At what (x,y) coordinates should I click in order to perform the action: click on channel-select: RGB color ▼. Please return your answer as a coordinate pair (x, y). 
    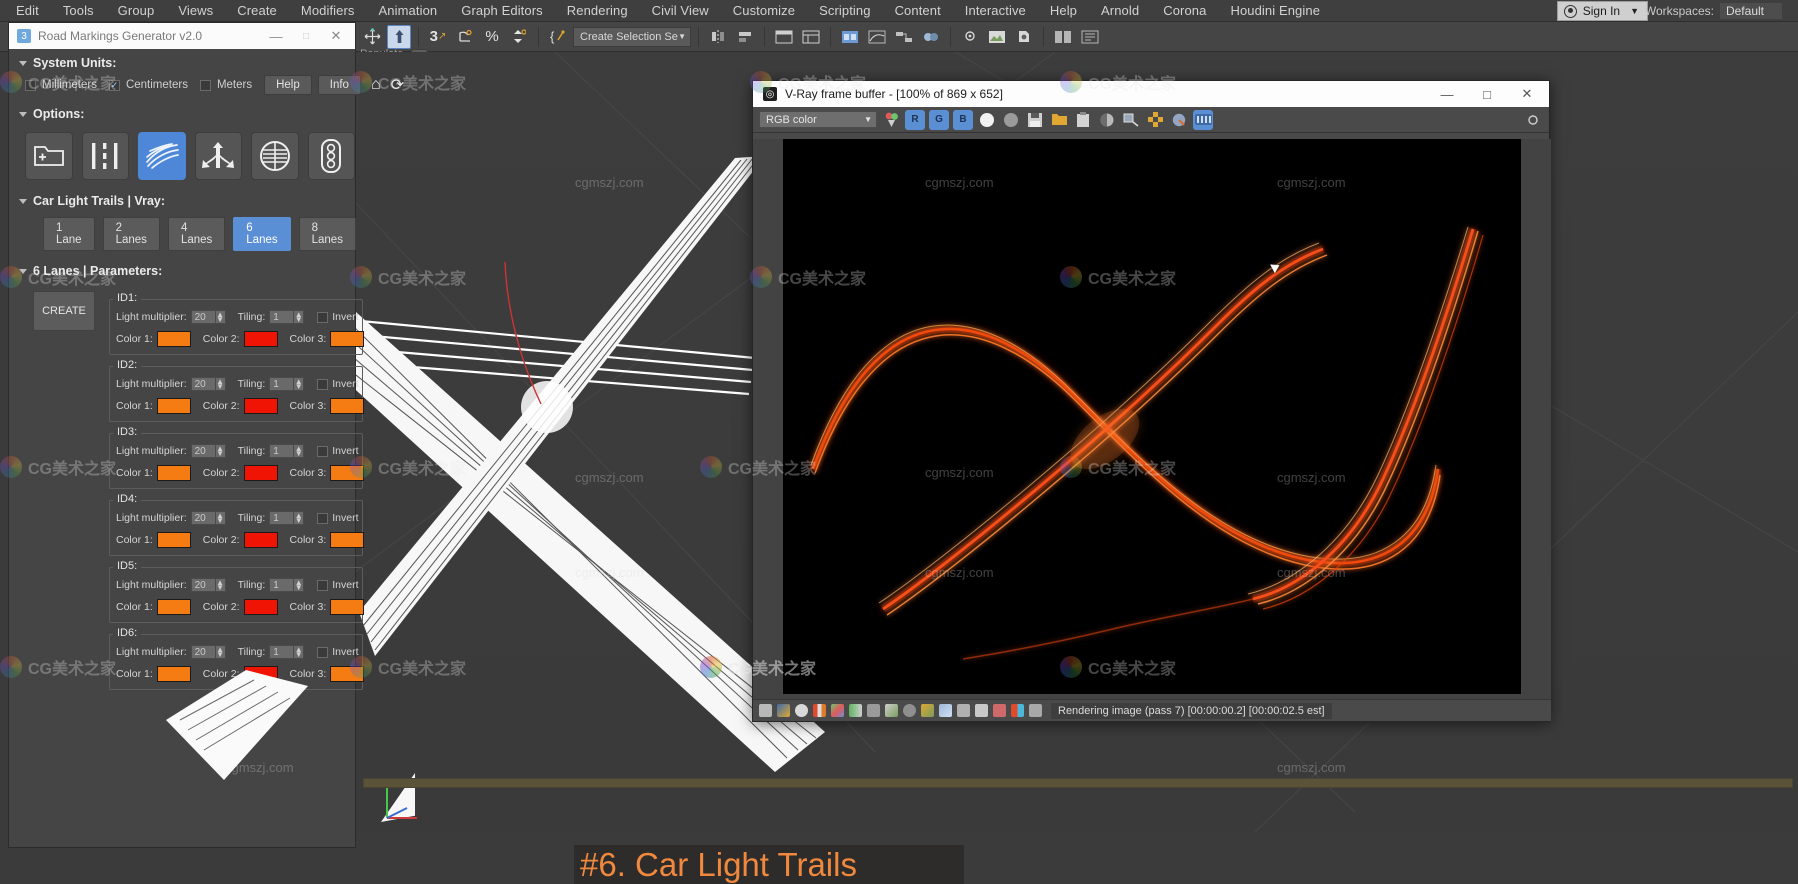
    Looking at the image, I should click on (818, 119).